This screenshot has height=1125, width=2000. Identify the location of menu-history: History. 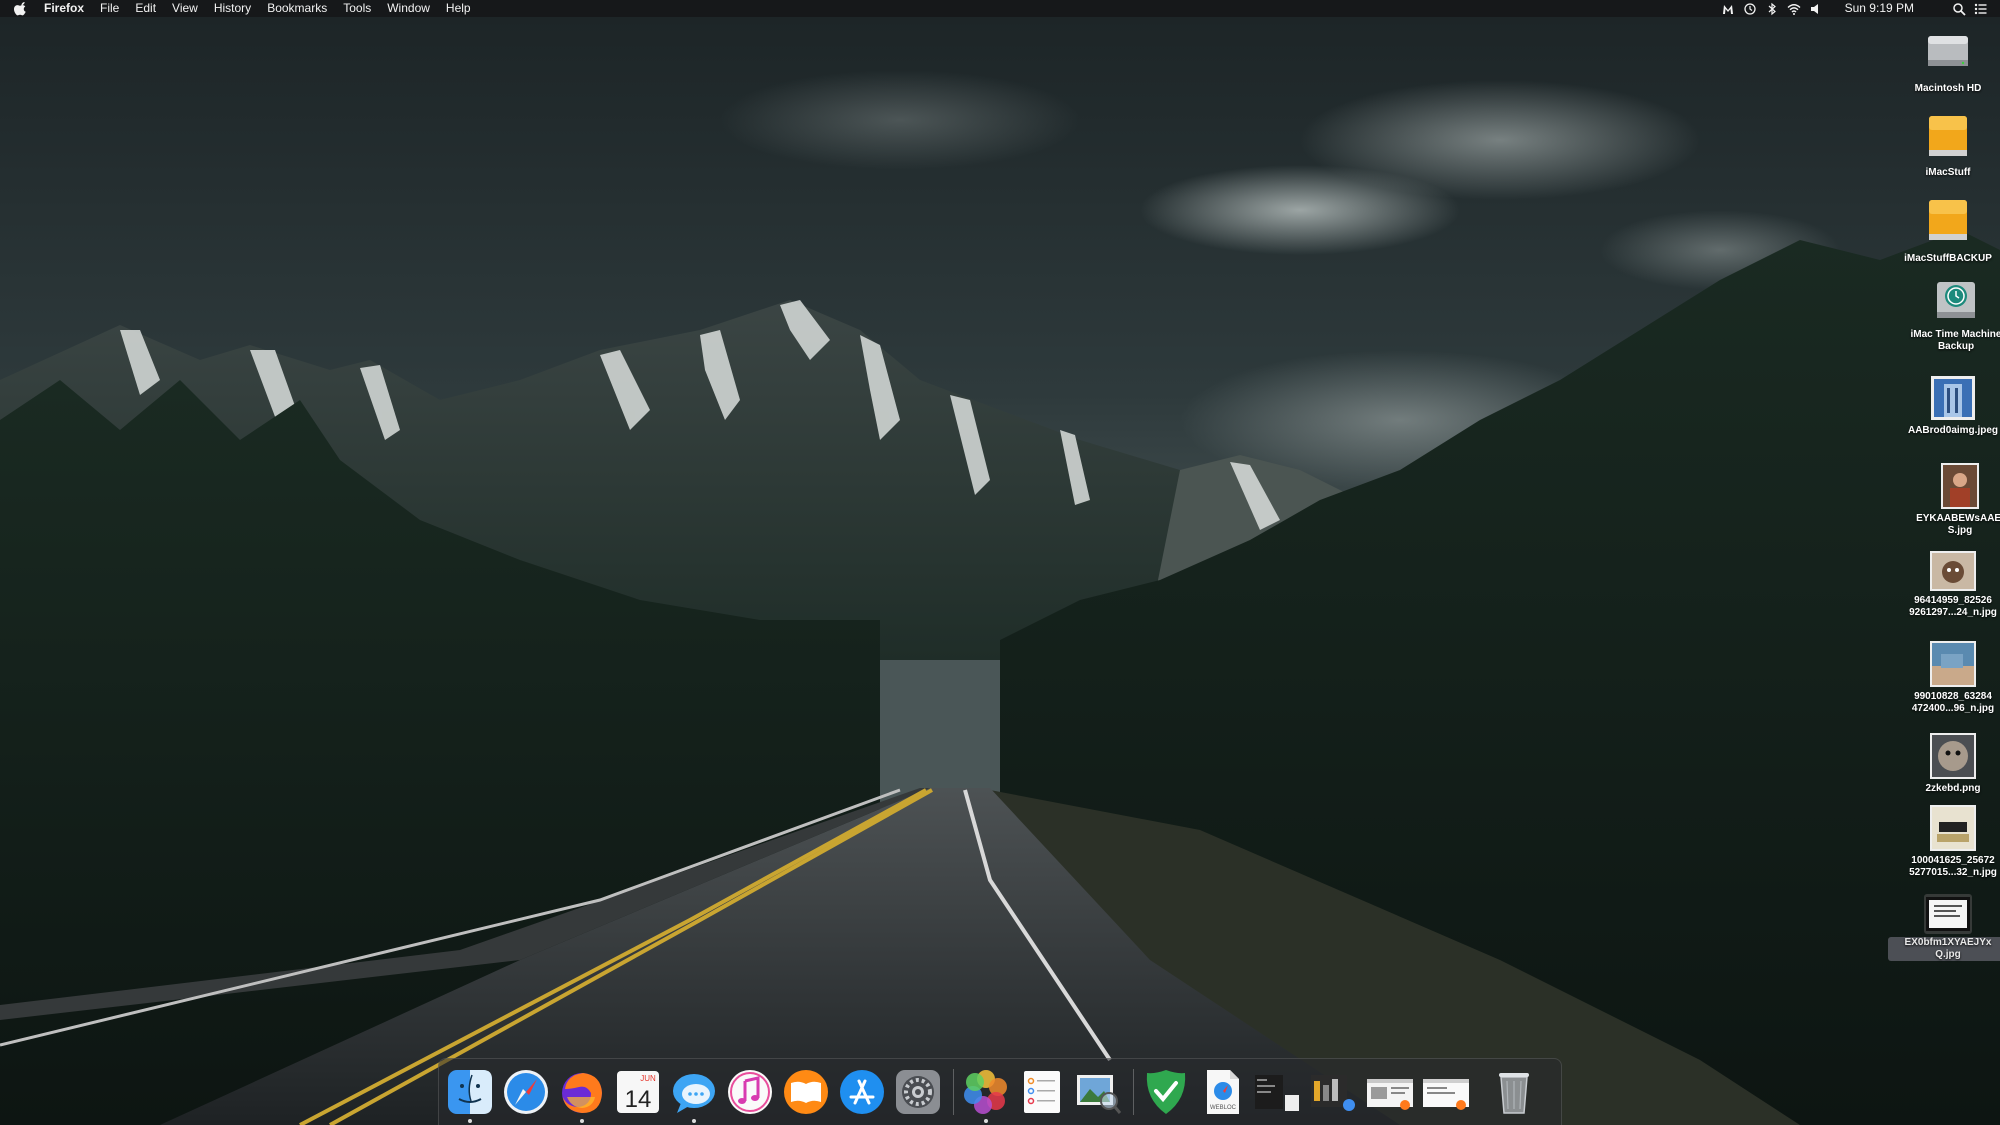
(232, 8).